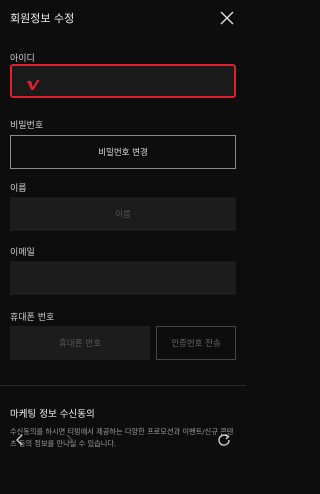  I want to click on page-title: 회원정보 수정, so click(42, 18).